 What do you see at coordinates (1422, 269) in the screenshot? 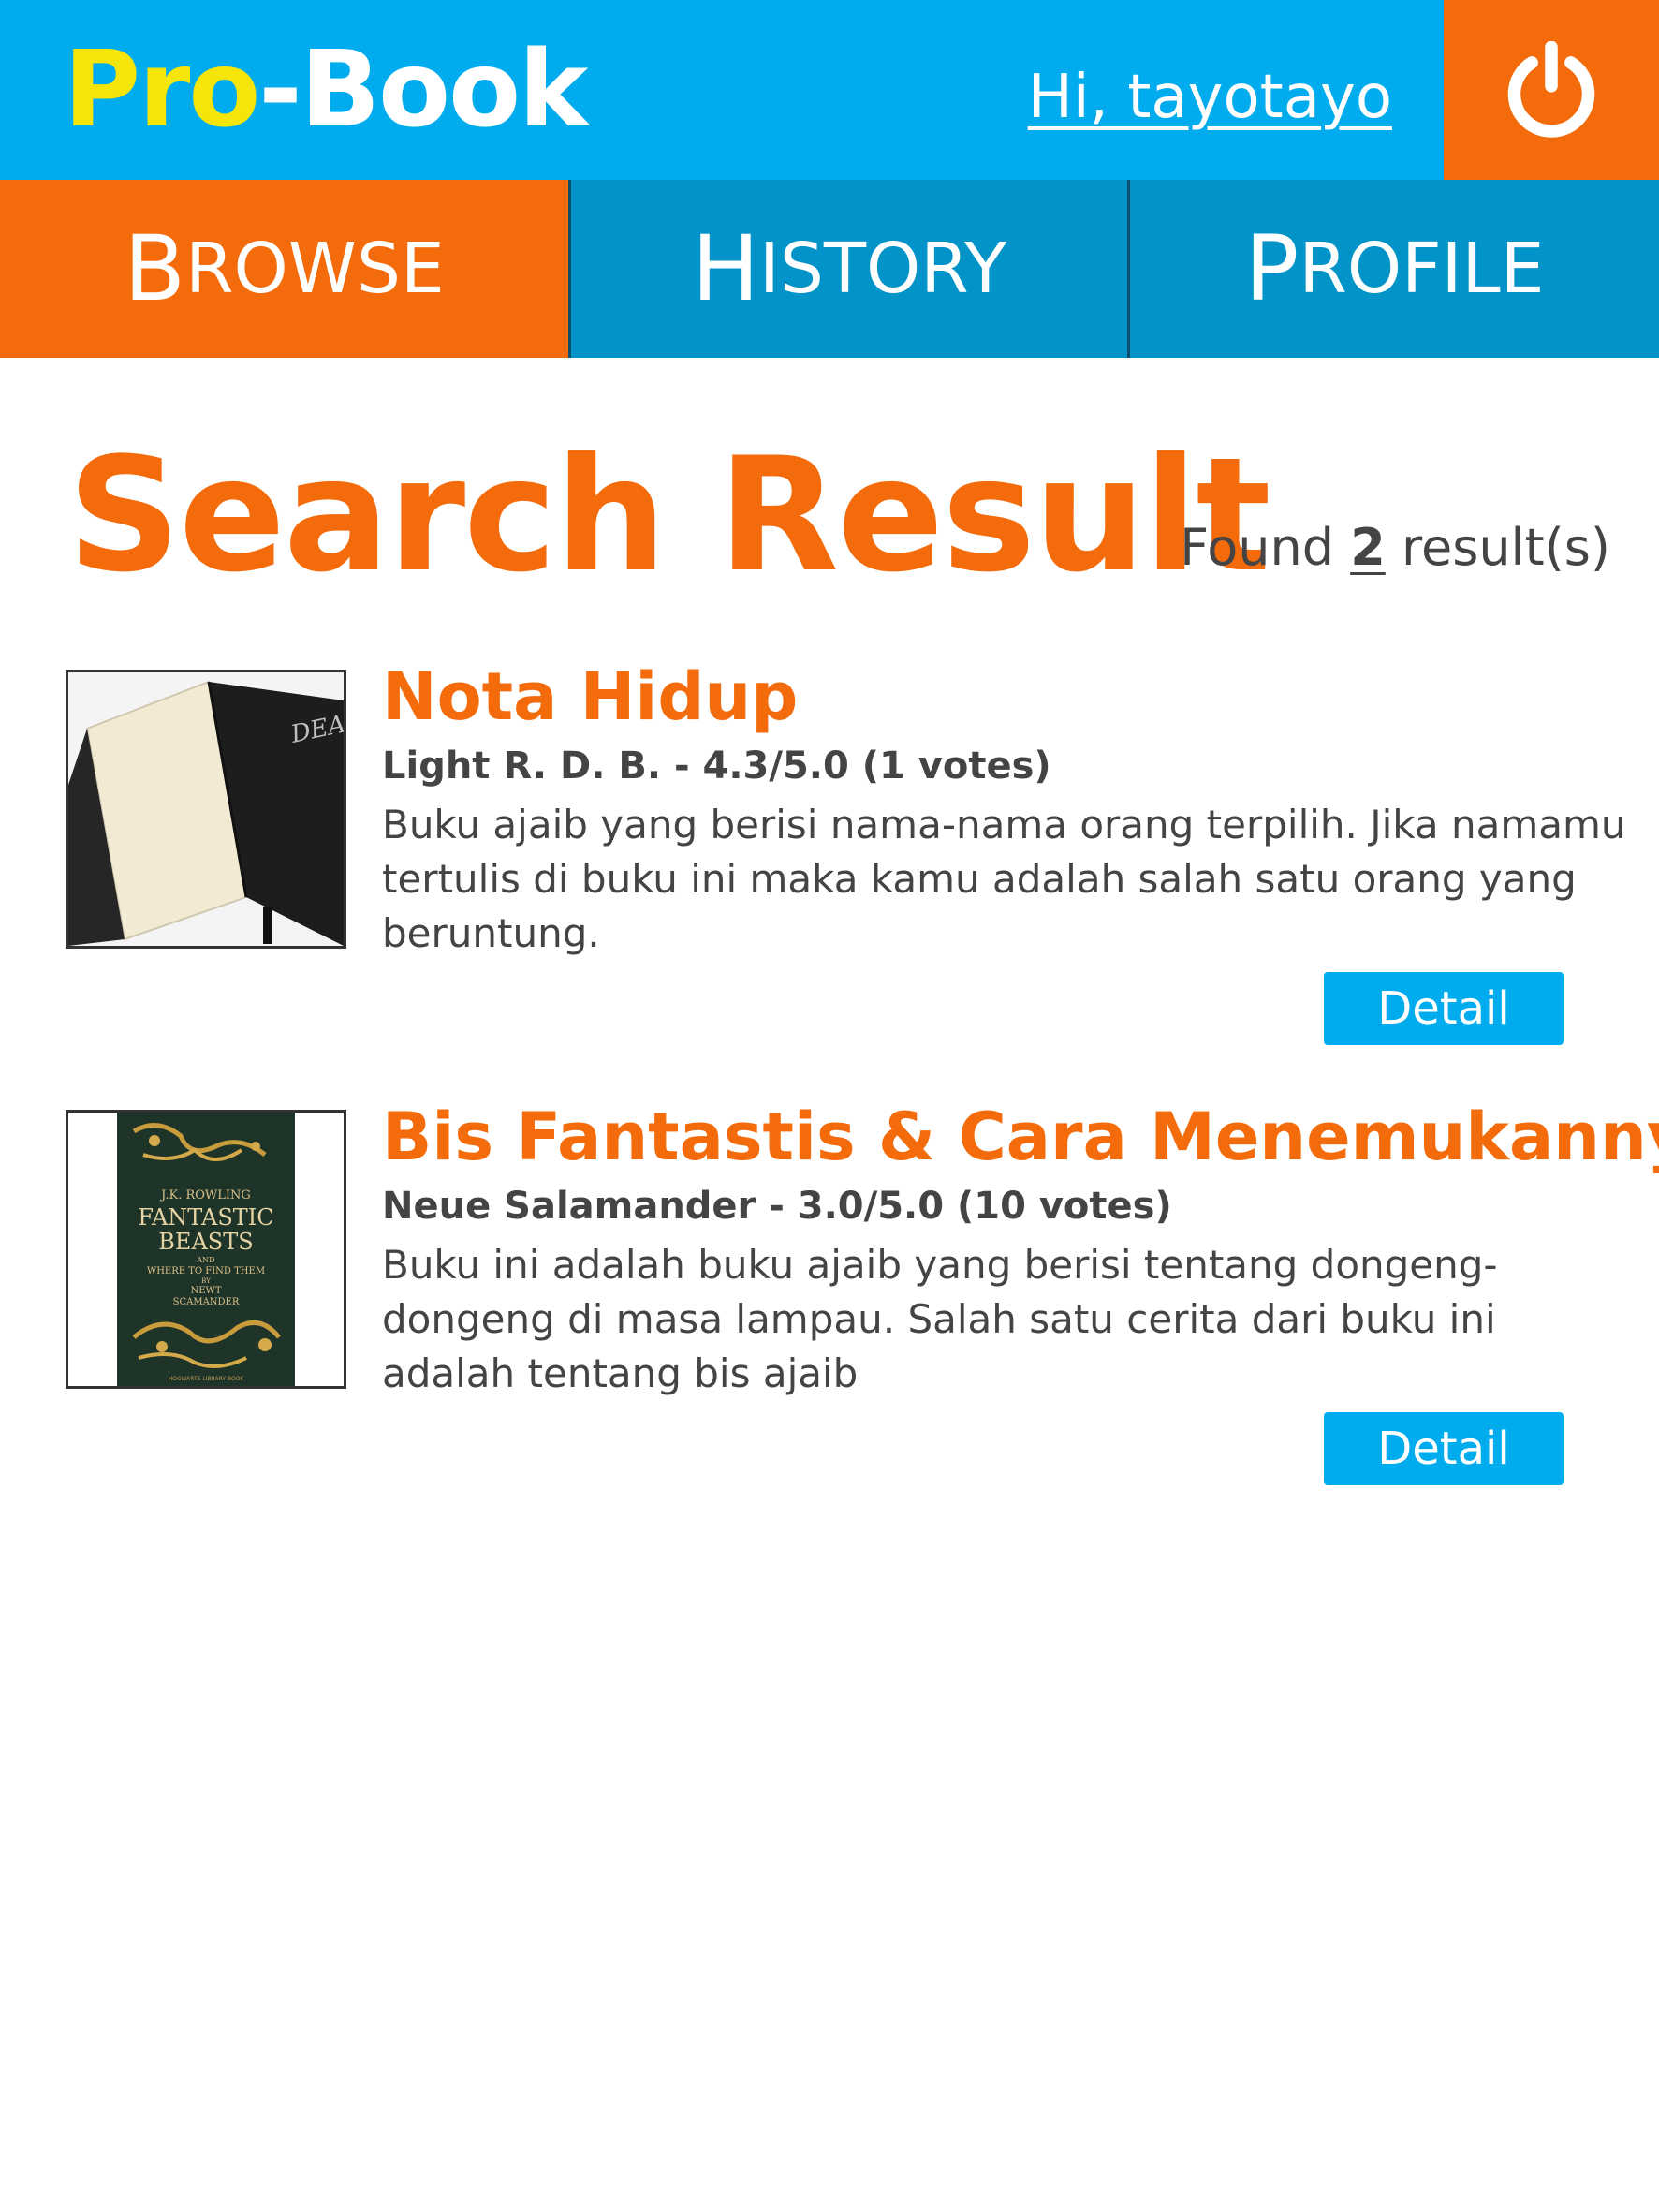
I see `tab-profile-rest: ROFILE` at bounding box center [1422, 269].